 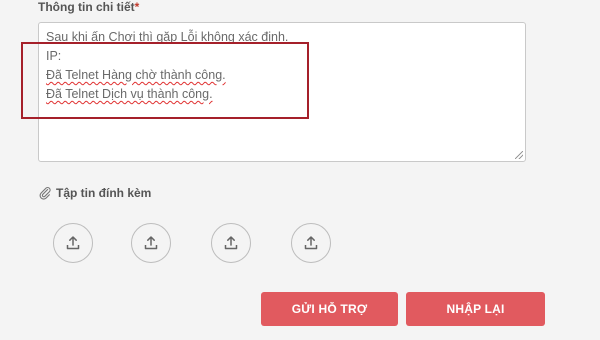 I want to click on submit-support-label: GỬI HỖ TRỢ, so click(x=329, y=309).